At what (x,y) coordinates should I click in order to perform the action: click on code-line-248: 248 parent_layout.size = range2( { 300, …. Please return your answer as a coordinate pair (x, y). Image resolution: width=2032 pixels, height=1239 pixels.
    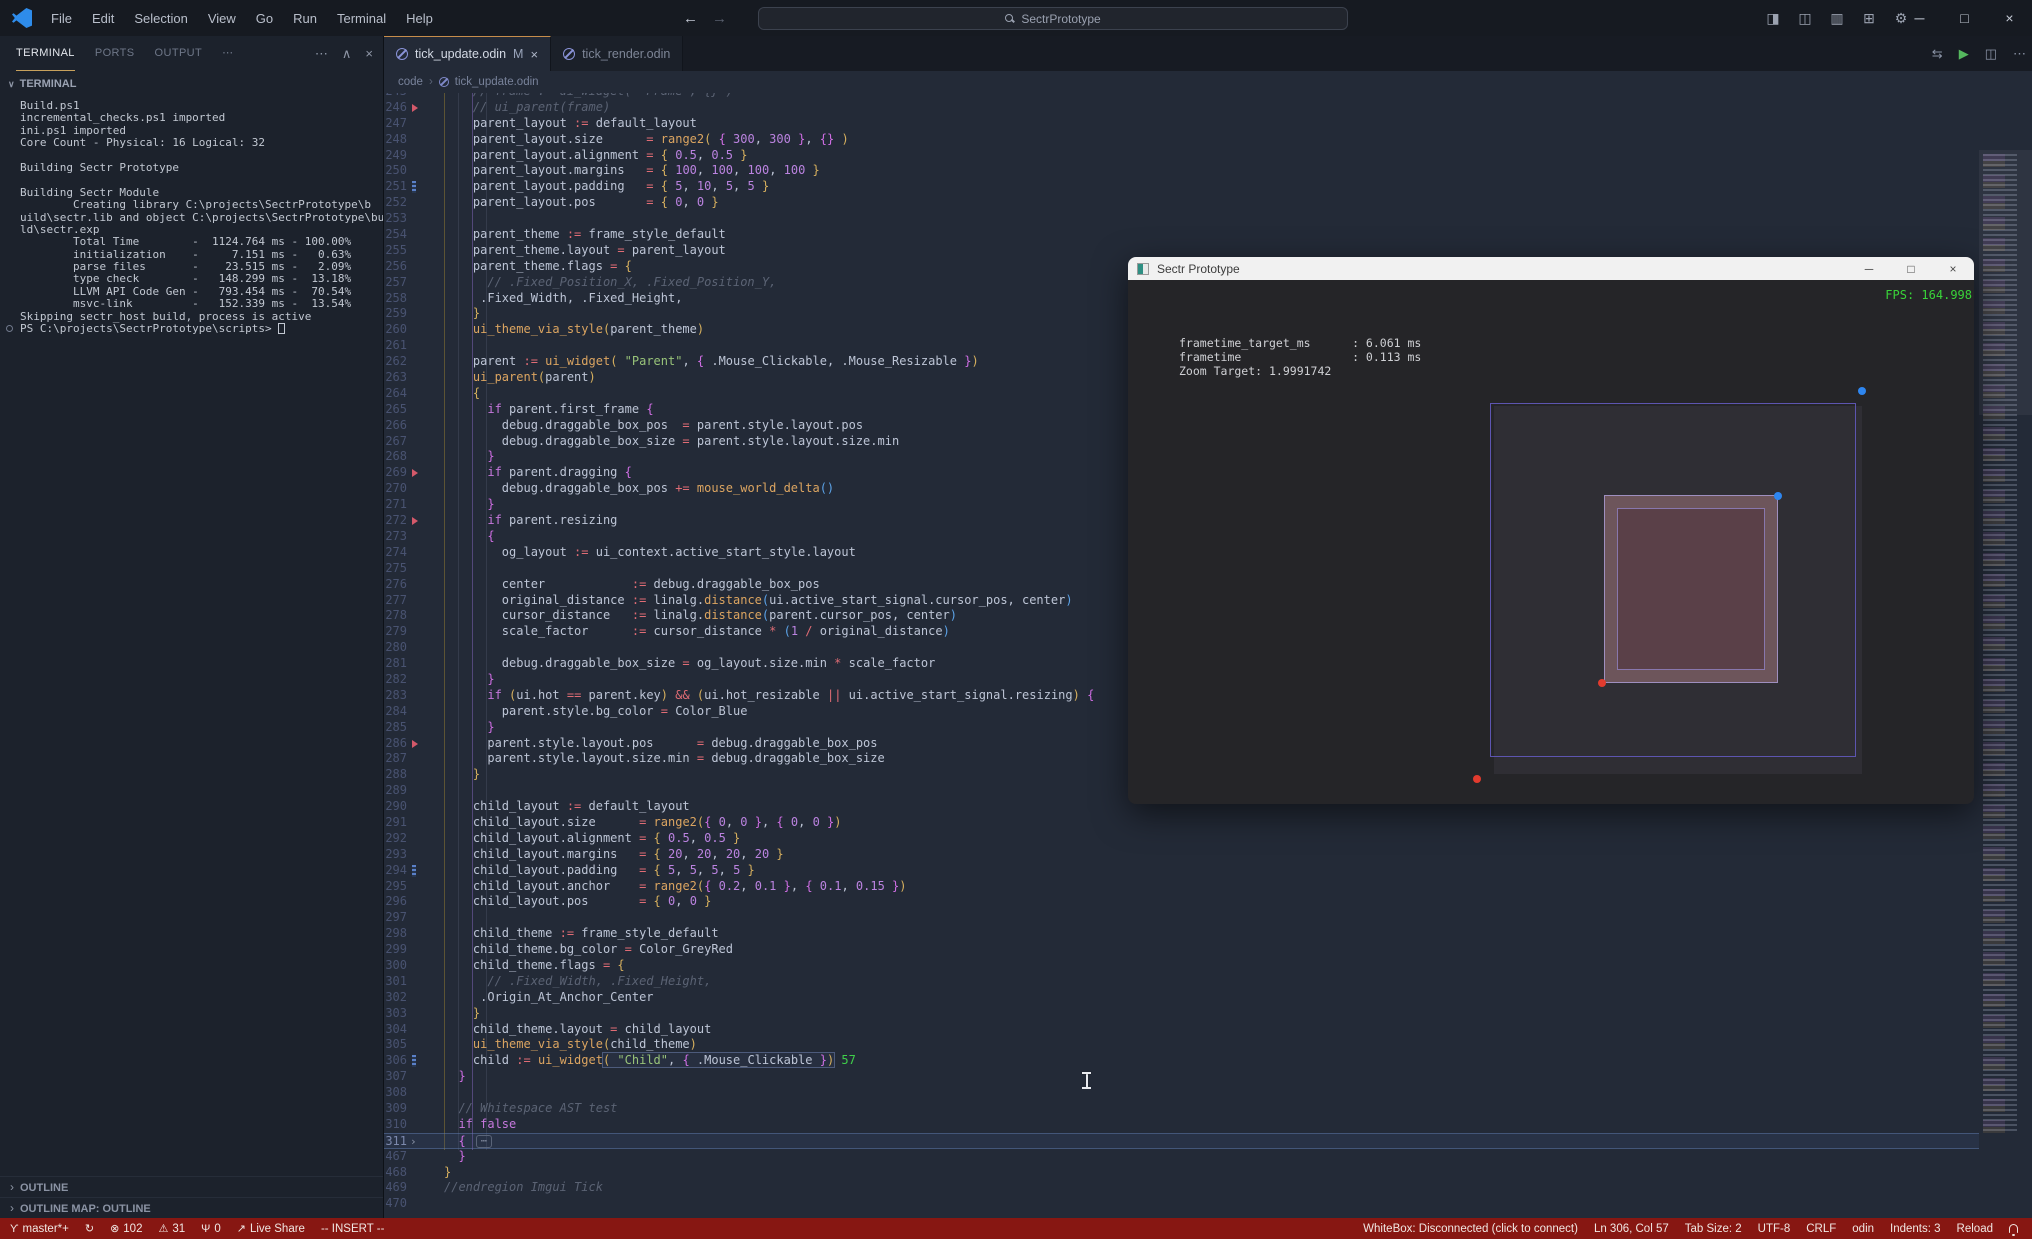
    Looking at the image, I should click on (1181, 140).